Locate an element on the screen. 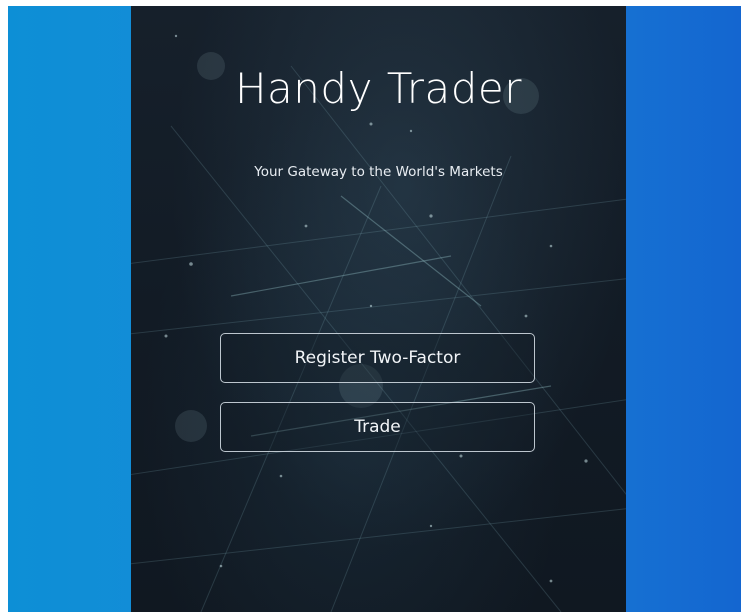 Image resolution: width=741 pixels, height=612 pixels. trade-button: Trade is located at coordinates (377, 427).